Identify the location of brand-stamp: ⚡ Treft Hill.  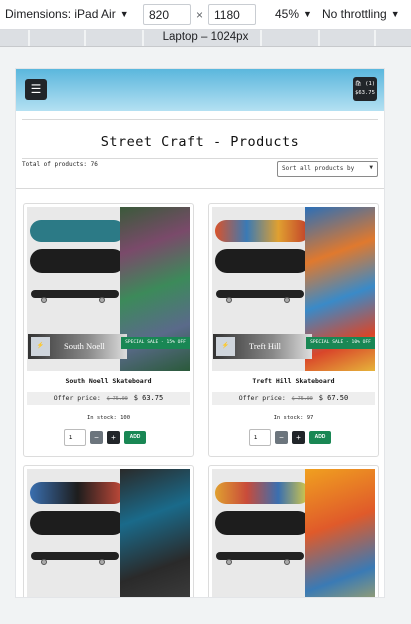
(262, 346).